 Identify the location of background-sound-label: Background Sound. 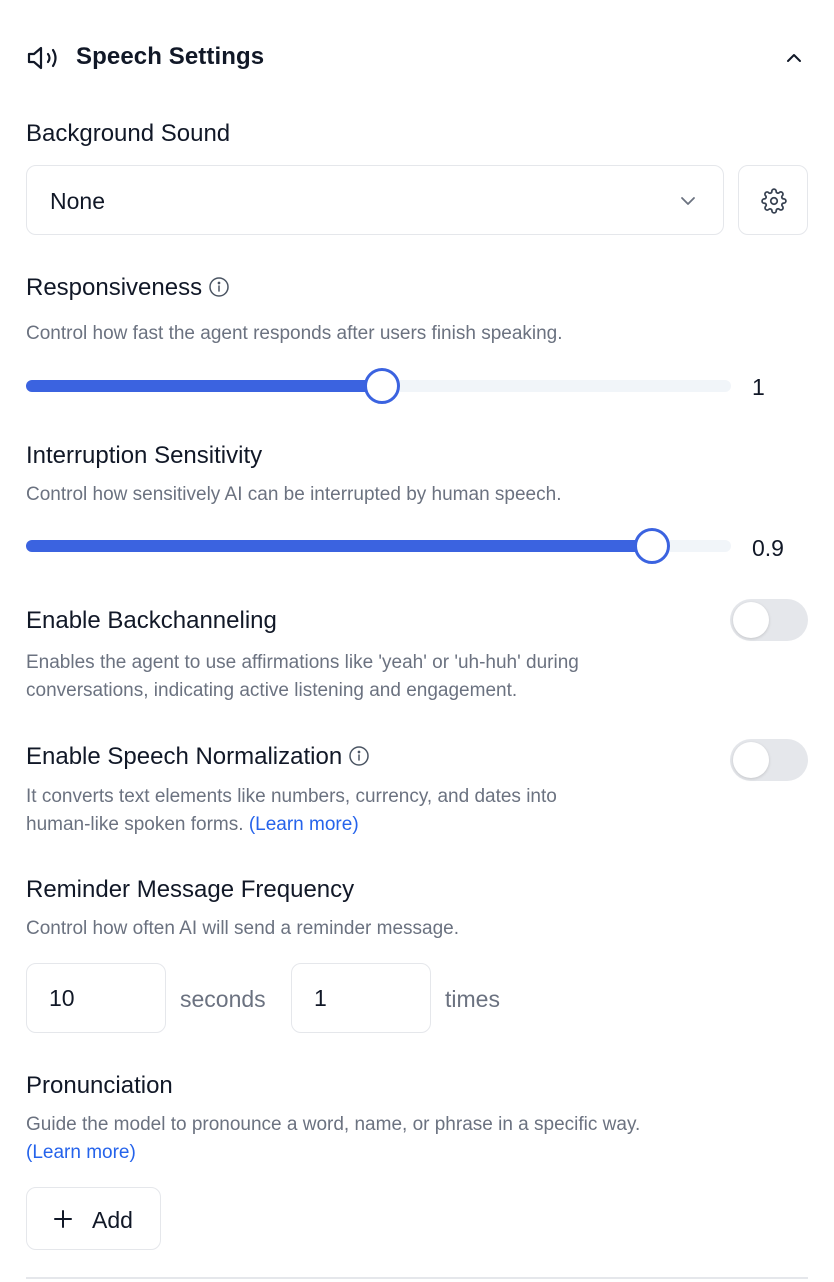
(128, 133).